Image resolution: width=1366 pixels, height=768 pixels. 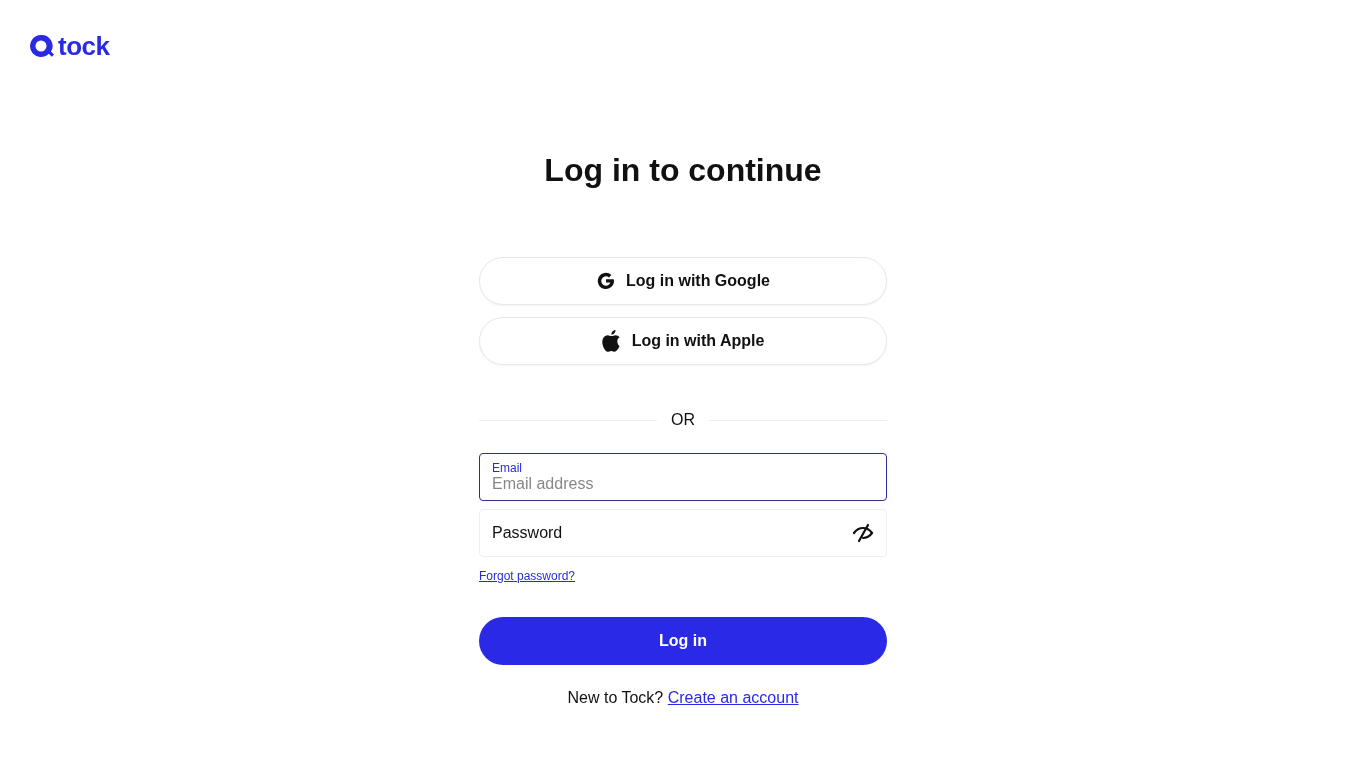 What do you see at coordinates (683, 641) in the screenshot?
I see `login-button: Log in` at bounding box center [683, 641].